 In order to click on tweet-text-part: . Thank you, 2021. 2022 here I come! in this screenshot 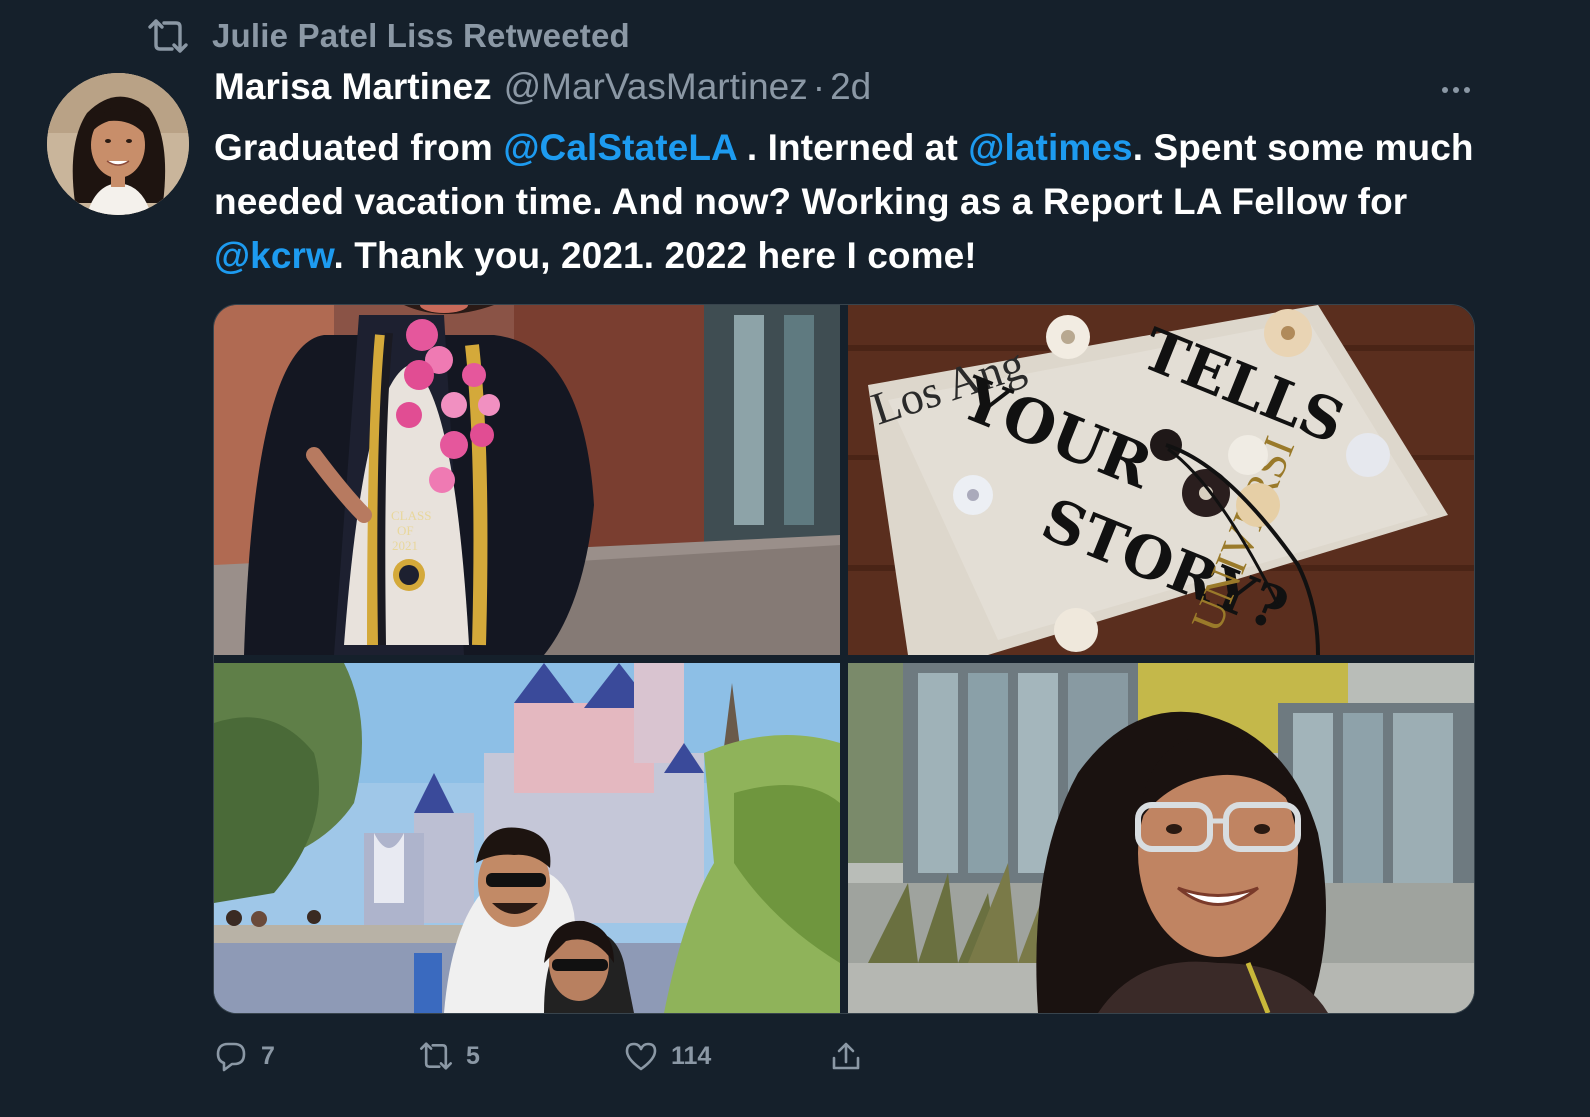, I will do `click(655, 255)`.